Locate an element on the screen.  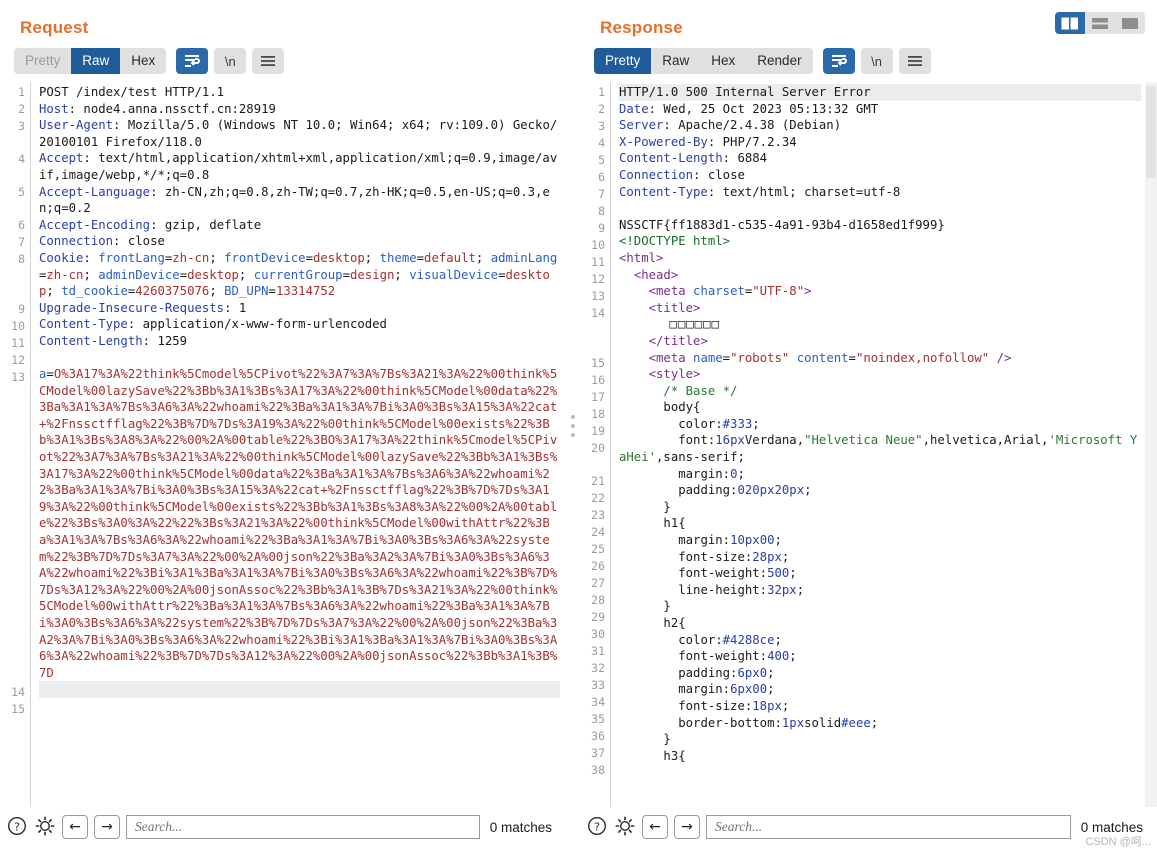
request-token: frontDevice is located at coordinates (265, 257).